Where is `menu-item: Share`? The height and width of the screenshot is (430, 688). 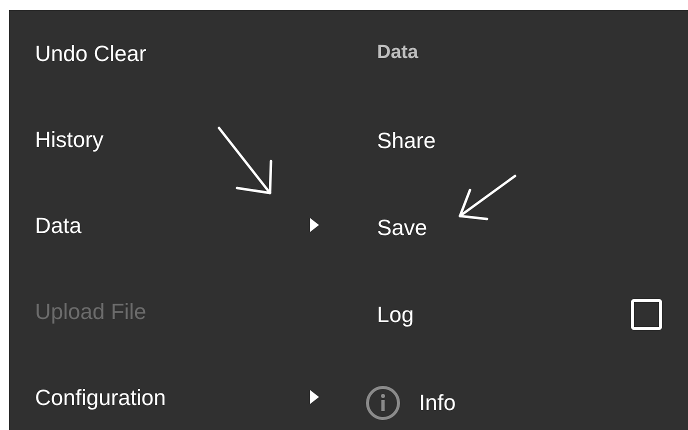
menu-item: Share is located at coordinates (406, 140).